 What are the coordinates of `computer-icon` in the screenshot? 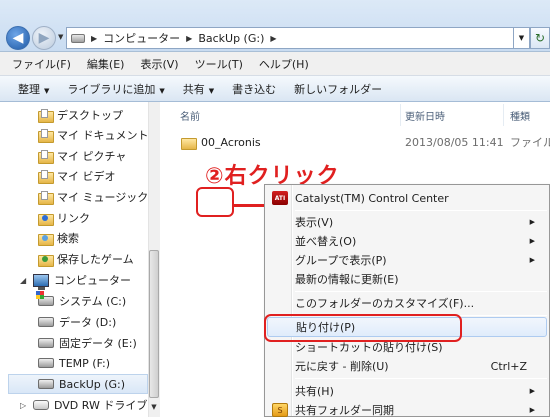 It's located at (41, 281).